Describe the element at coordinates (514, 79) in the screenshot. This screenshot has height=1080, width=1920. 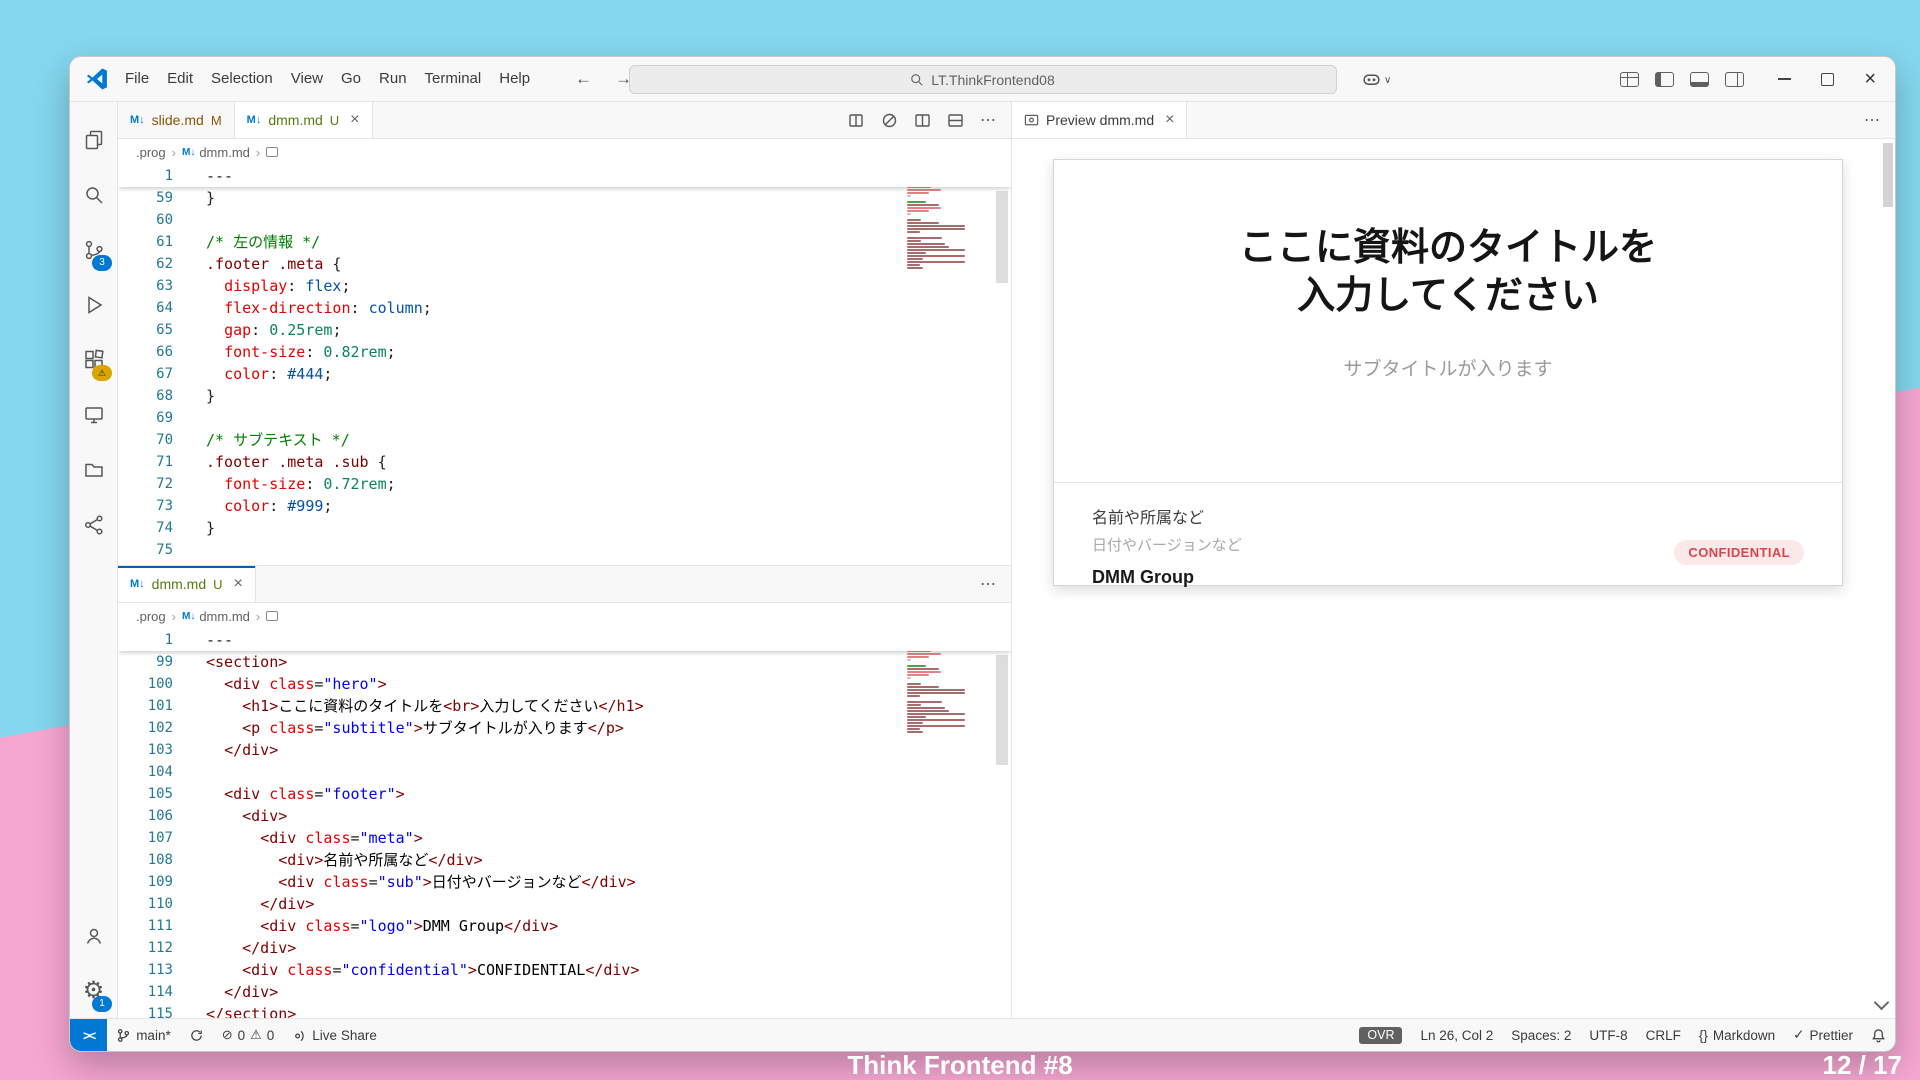
I see `menu-help: Help` at that location.